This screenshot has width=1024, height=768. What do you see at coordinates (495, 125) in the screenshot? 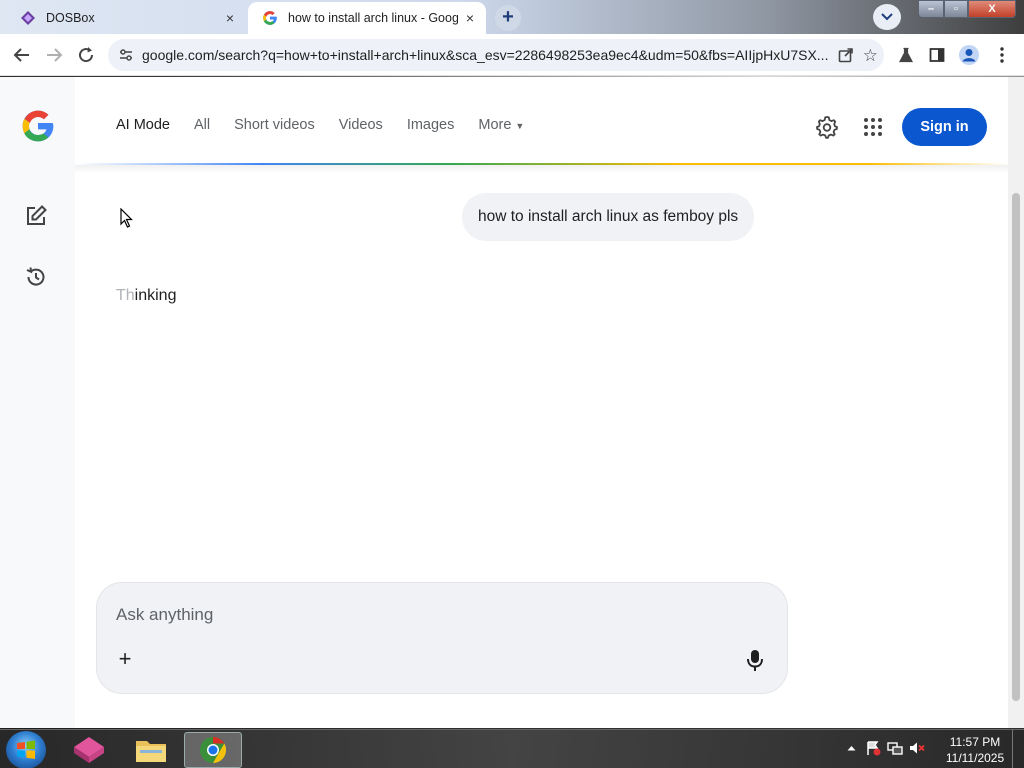
I see `tab-more-label: More` at bounding box center [495, 125].